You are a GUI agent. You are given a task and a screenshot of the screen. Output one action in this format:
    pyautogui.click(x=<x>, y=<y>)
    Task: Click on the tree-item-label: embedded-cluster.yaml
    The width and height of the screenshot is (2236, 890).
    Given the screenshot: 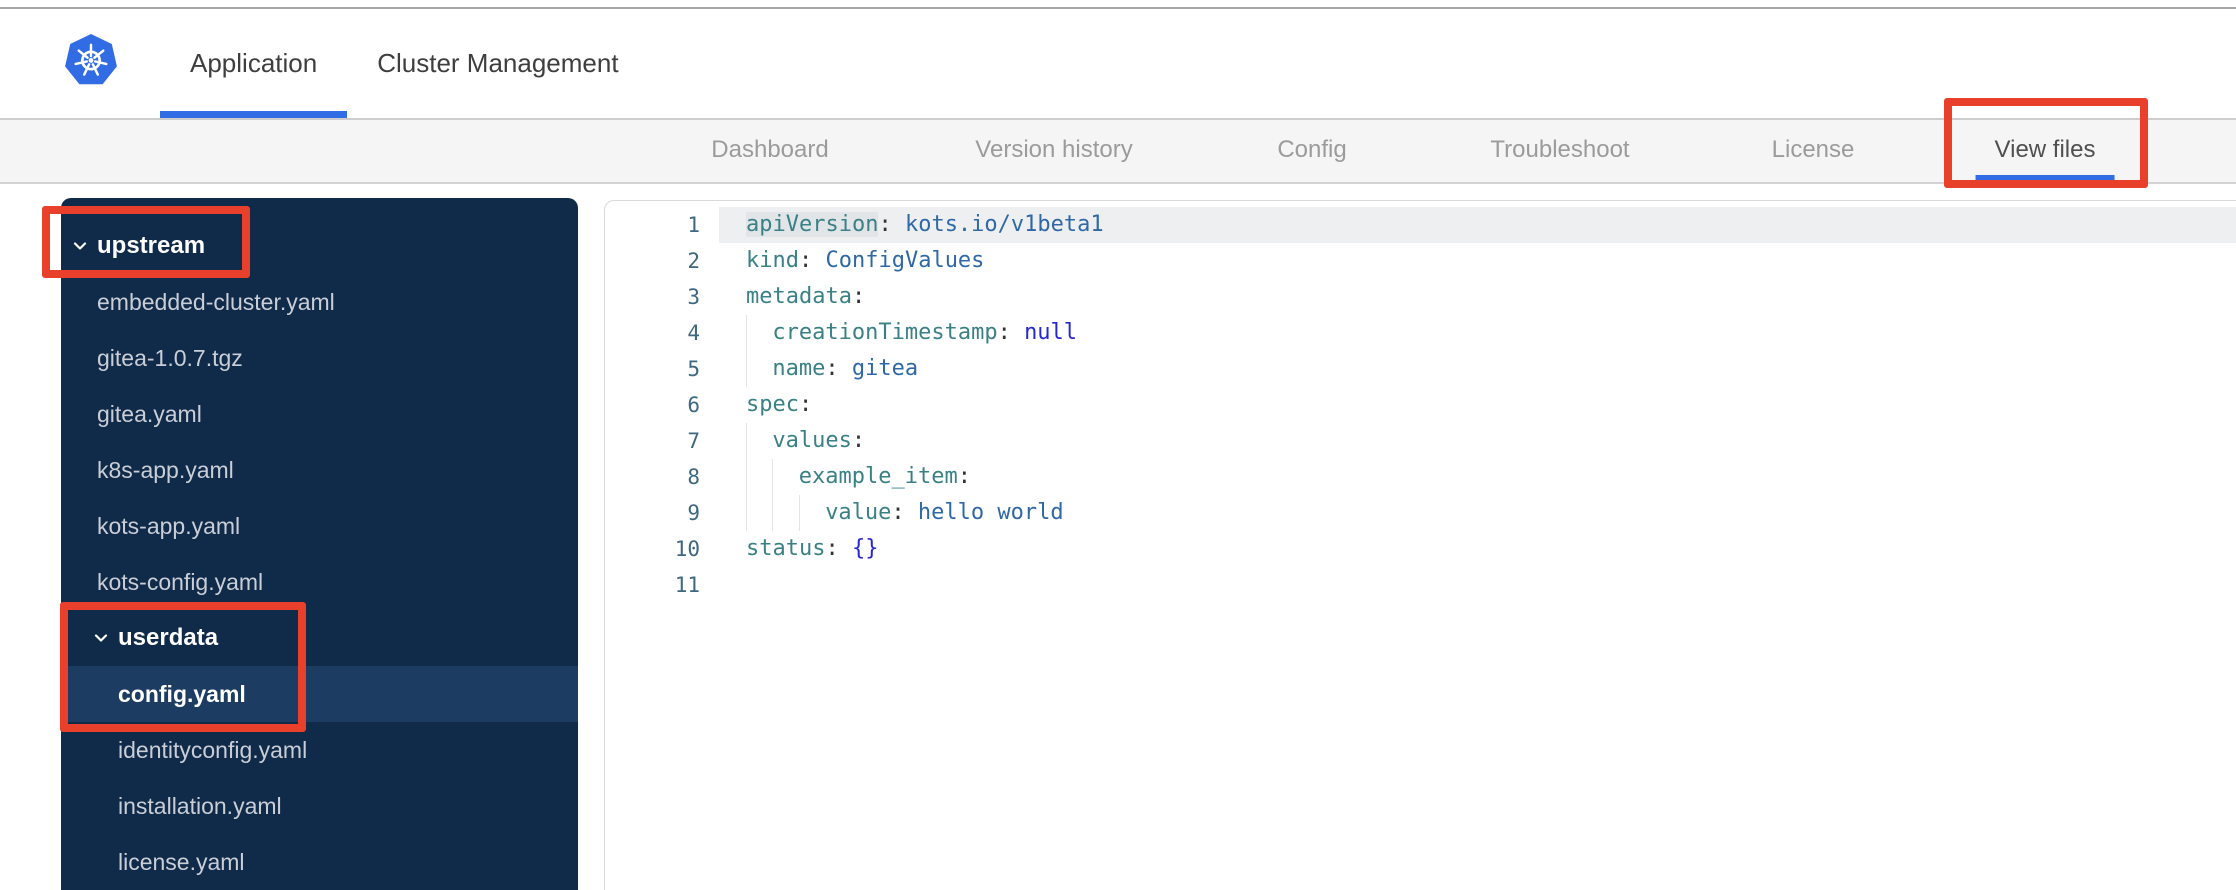 What is the action you would take?
    pyautogui.click(x=216, y=301)
    